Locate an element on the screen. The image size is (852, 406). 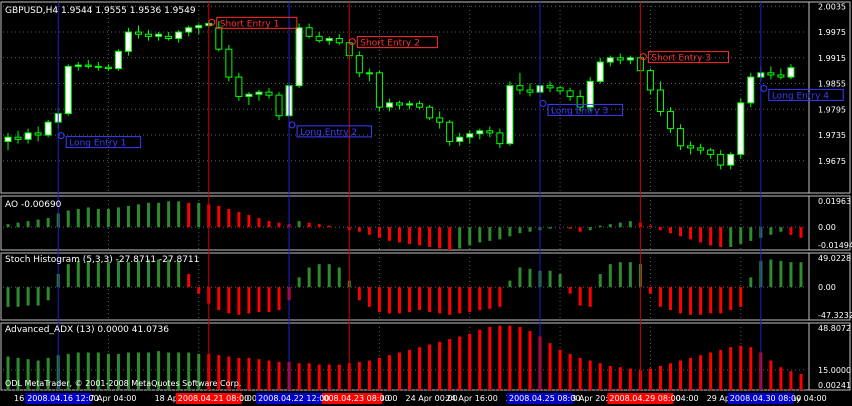
signal-label-long: Long Entry 4 is located at coordinates (800, 96).